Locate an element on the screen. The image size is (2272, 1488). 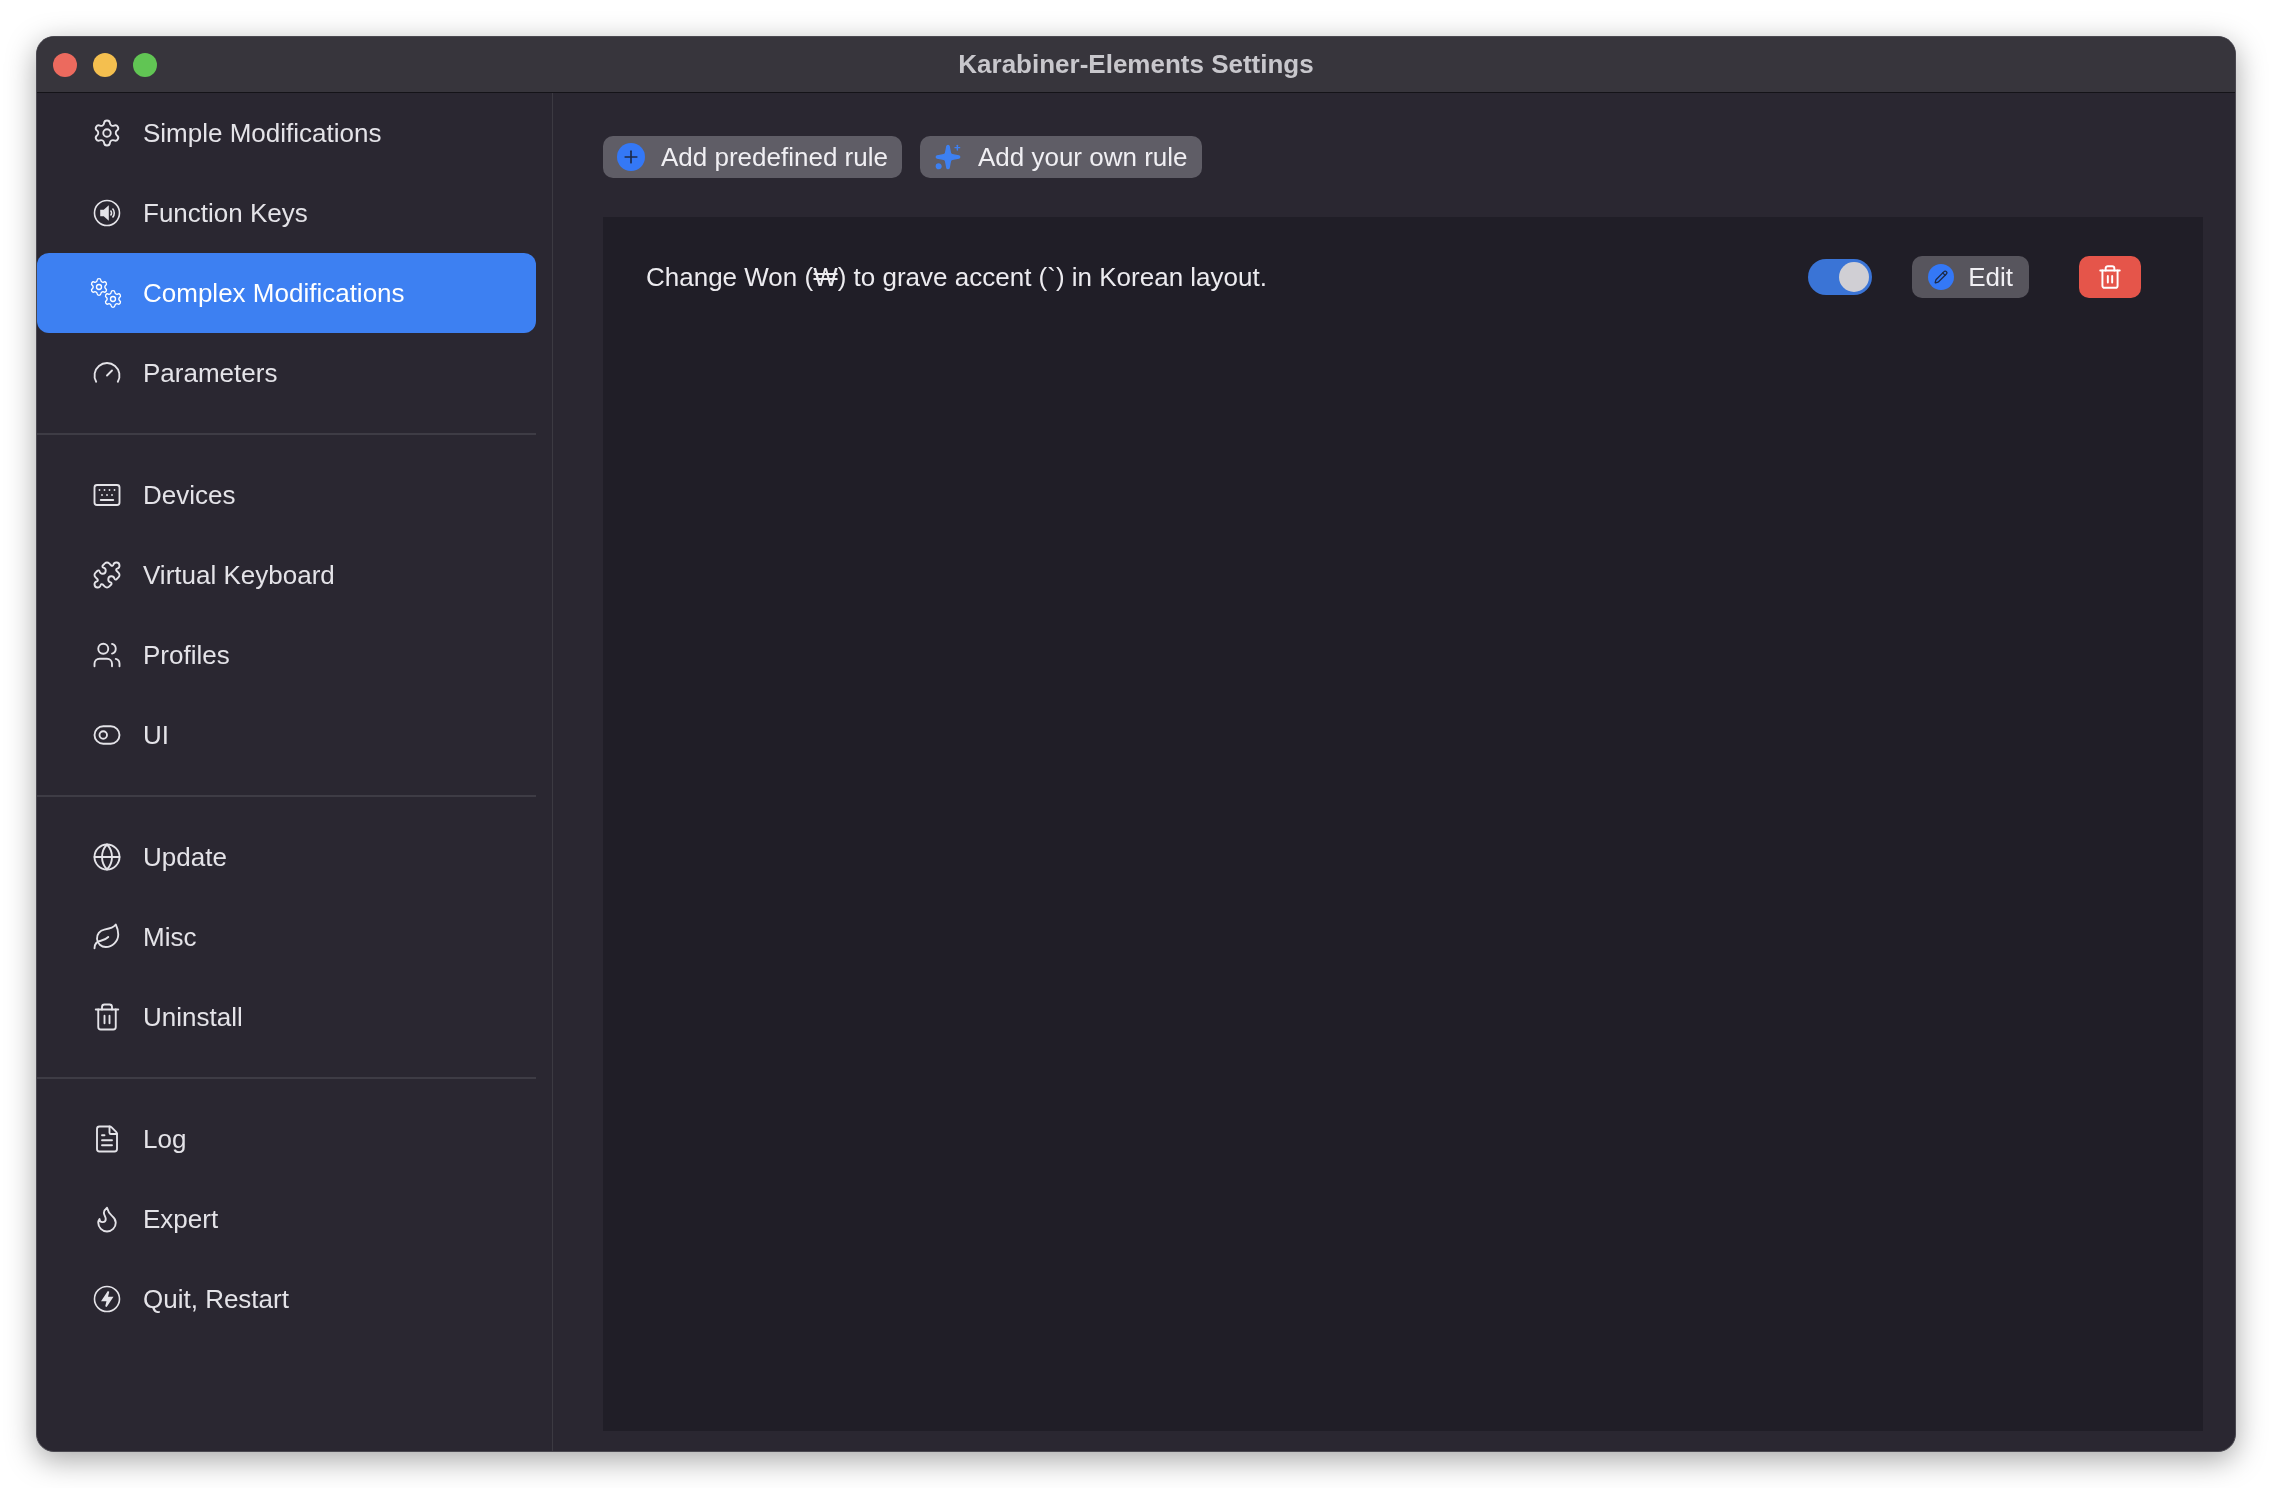
minimize-window-button is located at coordinates (105, 64).